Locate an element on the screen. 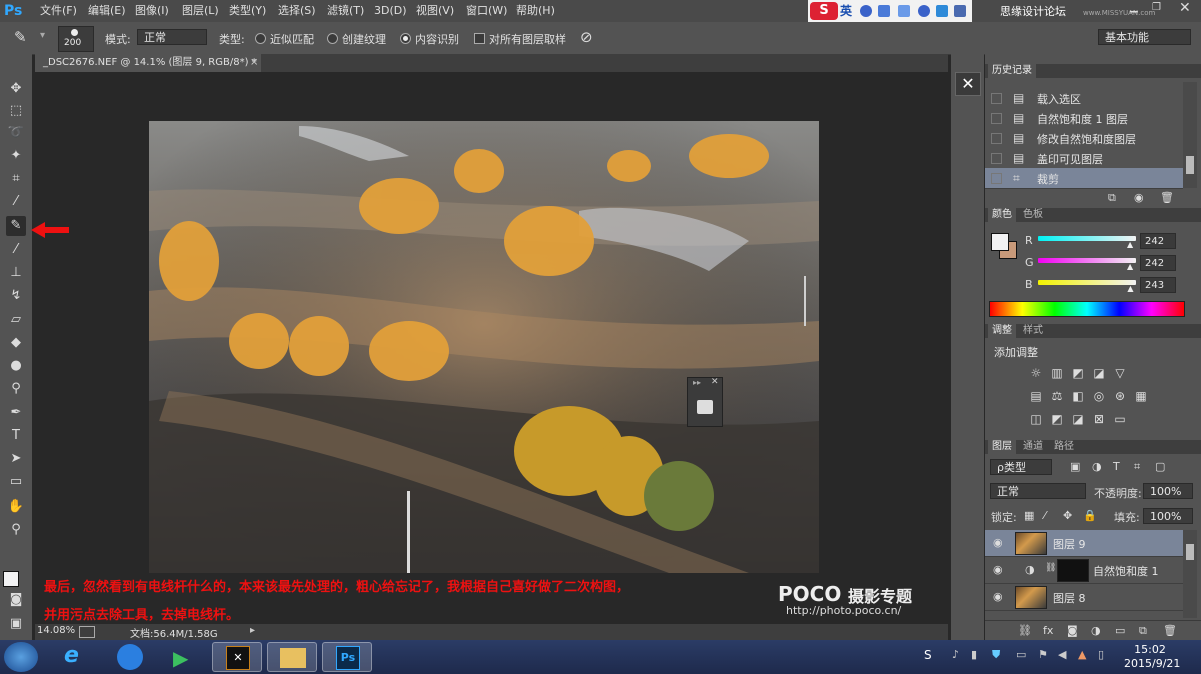 The width and height of the screenshot is (1201, 674). tab-adjustments: 调整 is located at coordinates (1002, 331).